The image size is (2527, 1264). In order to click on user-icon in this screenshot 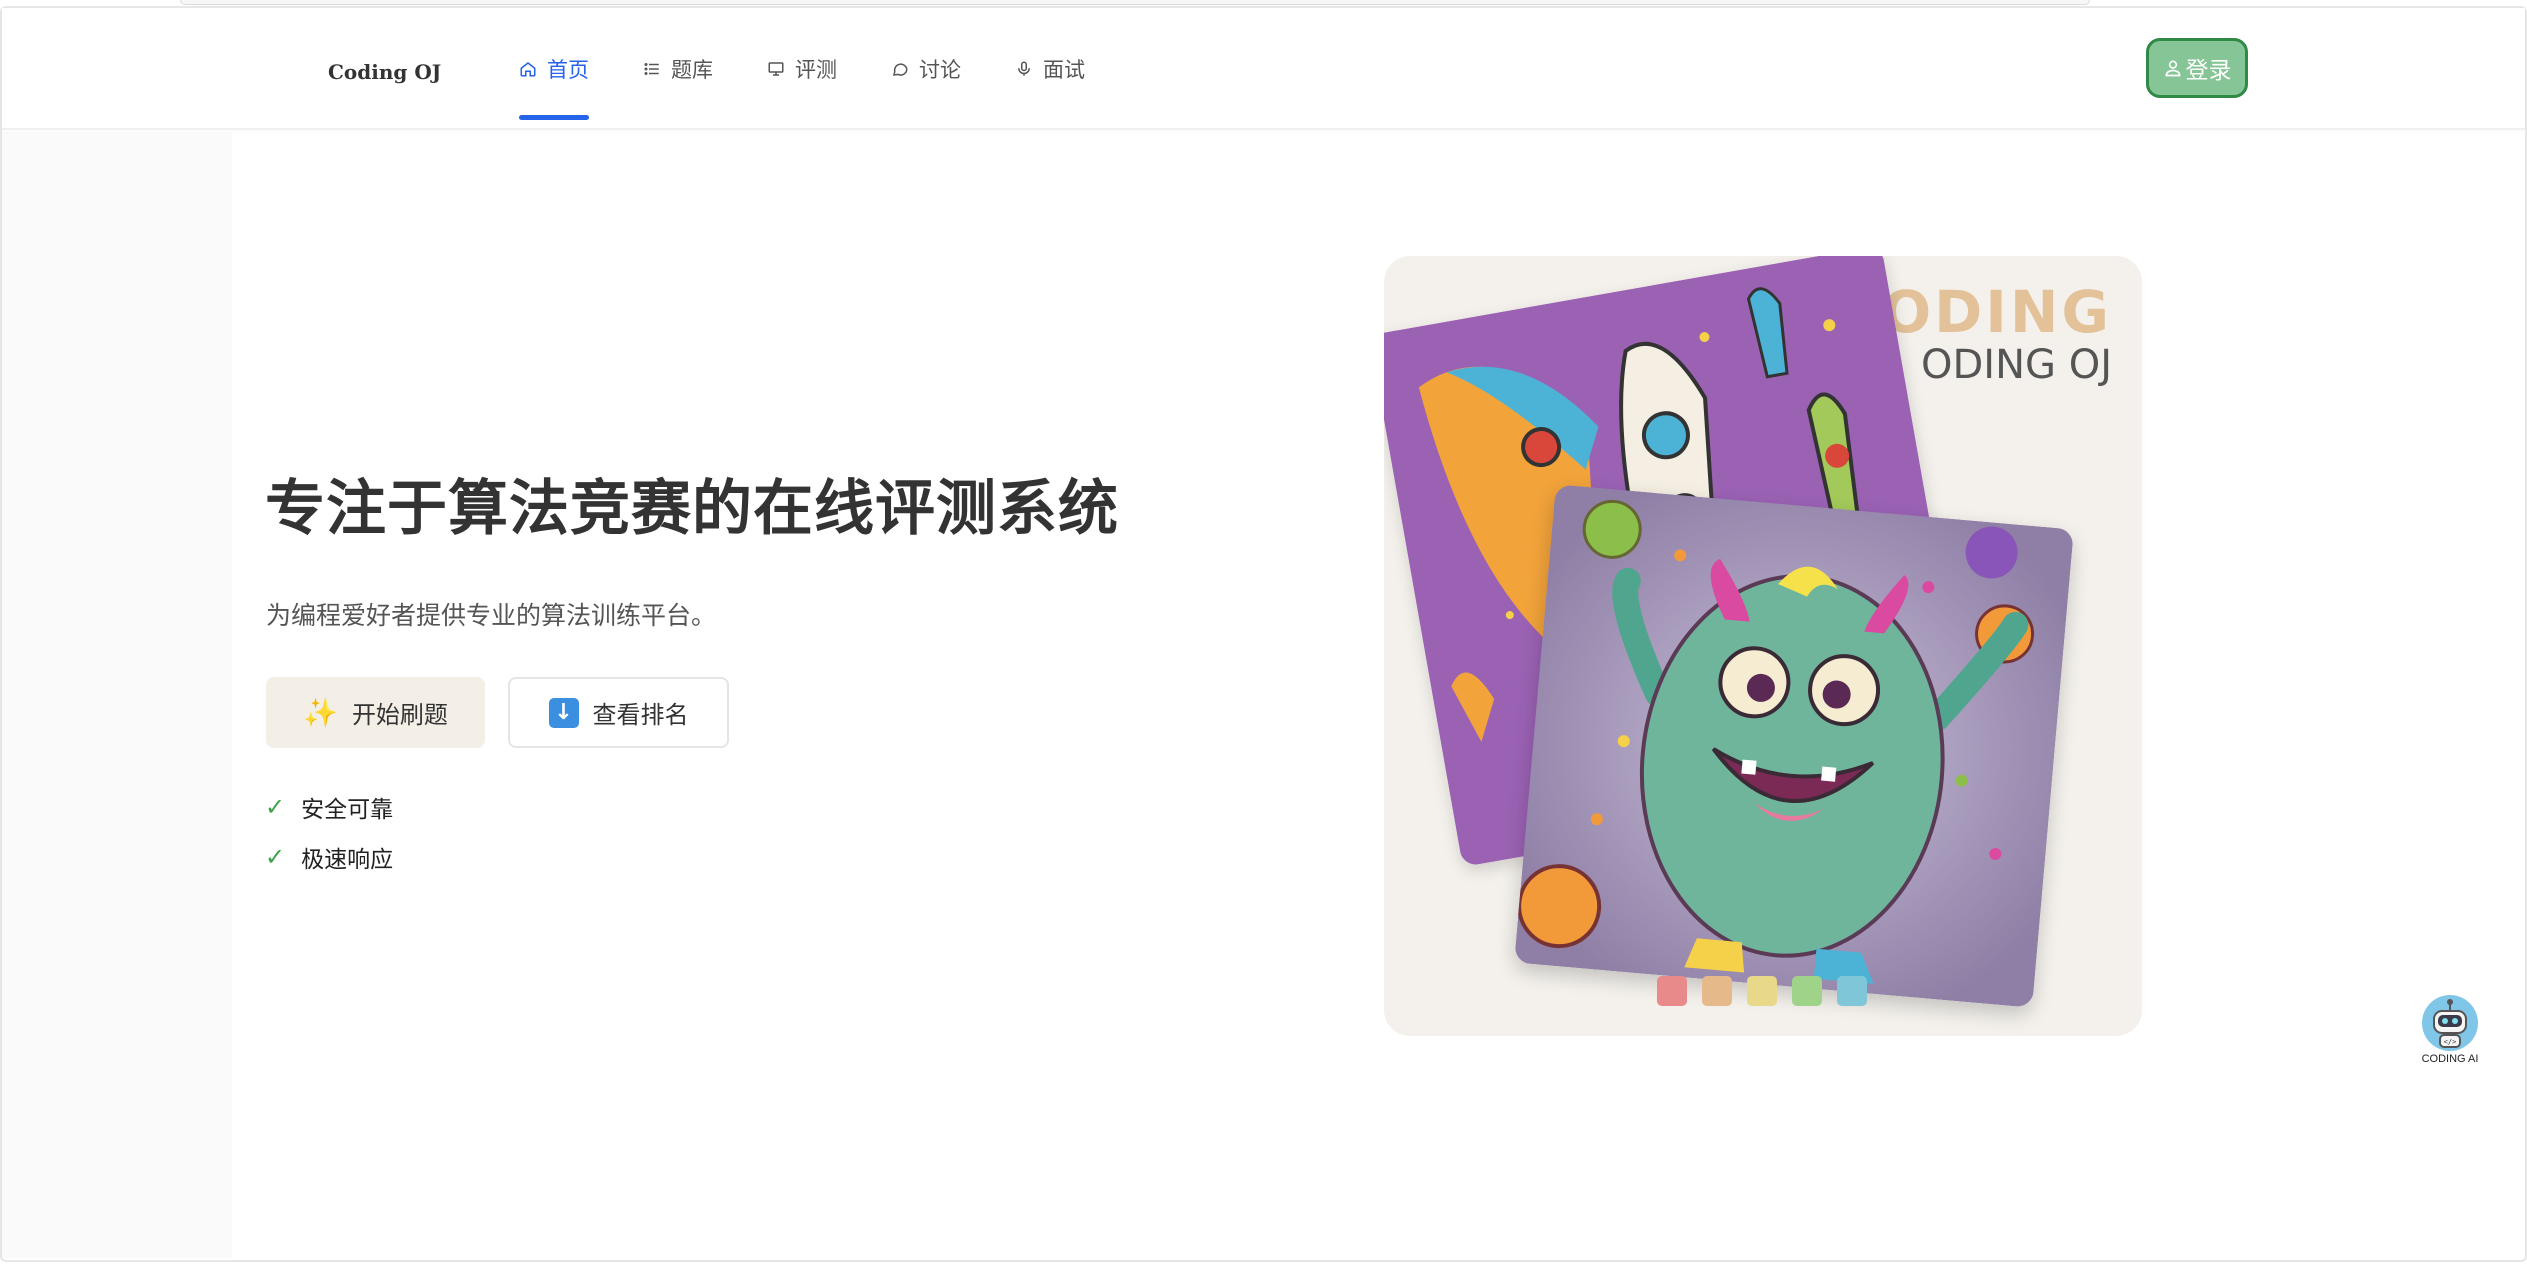, I will do `click(2172, 68)`.